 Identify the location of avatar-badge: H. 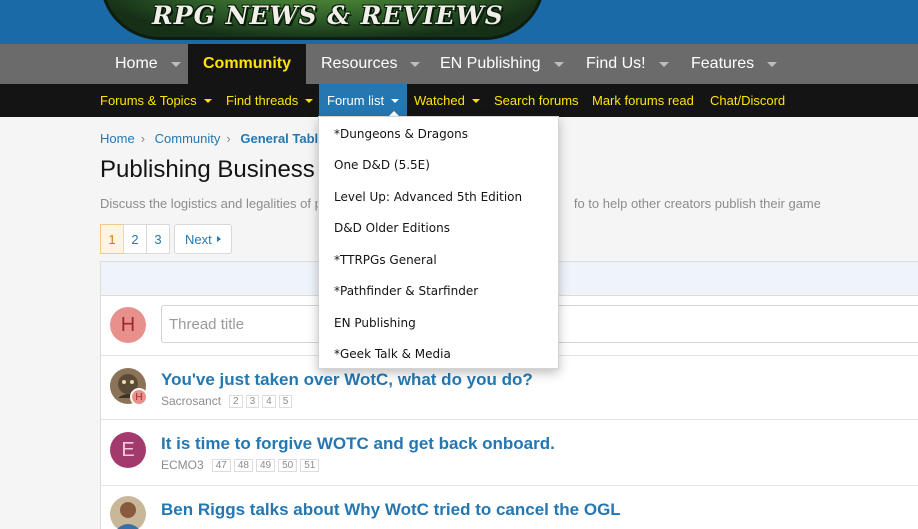
(139, 397).